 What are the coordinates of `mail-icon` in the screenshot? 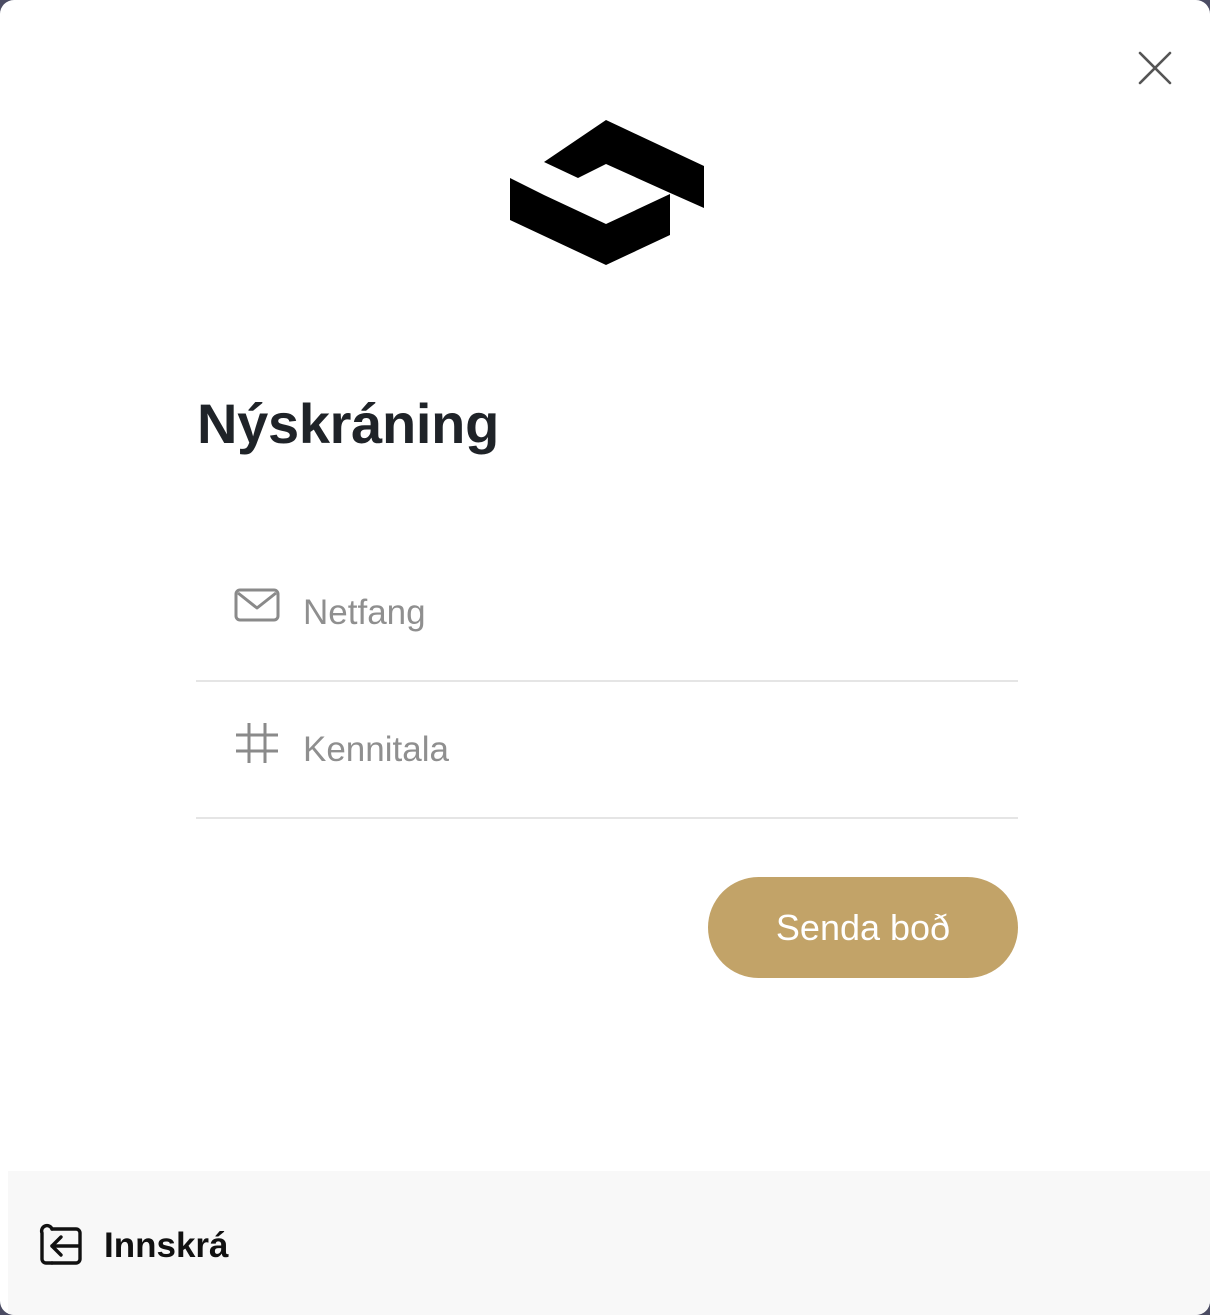 It's located at (257, 606).